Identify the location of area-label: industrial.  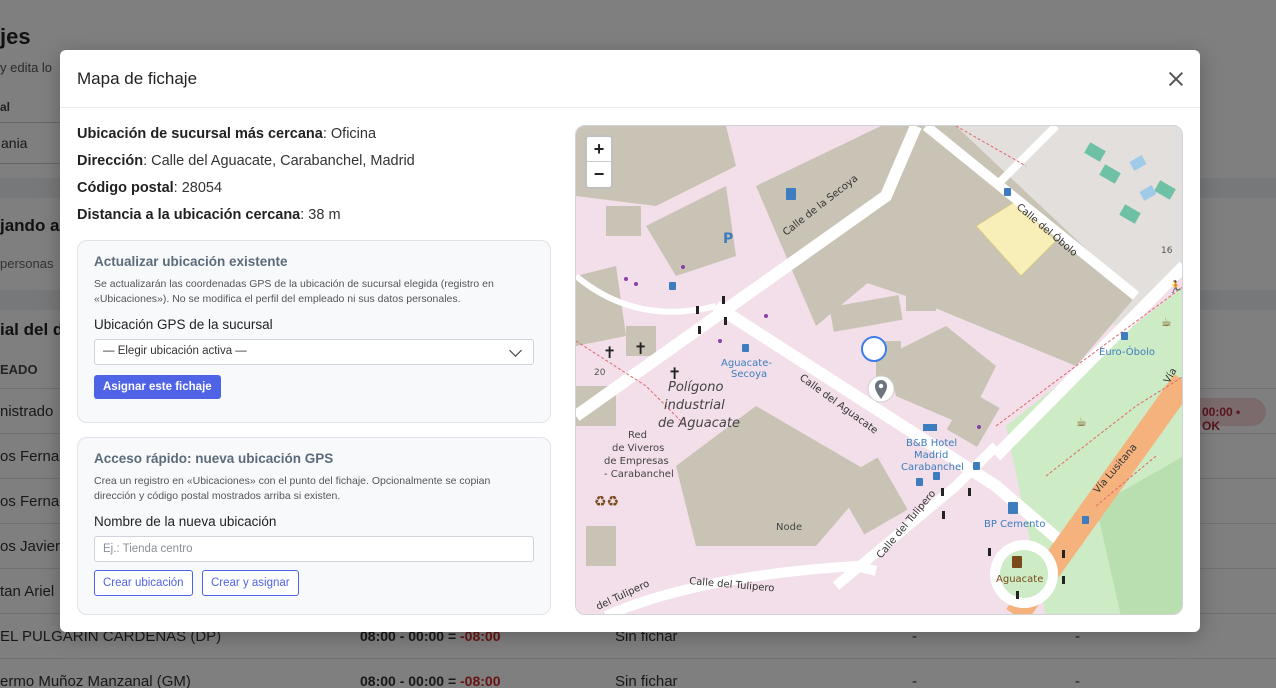
(694, 405).